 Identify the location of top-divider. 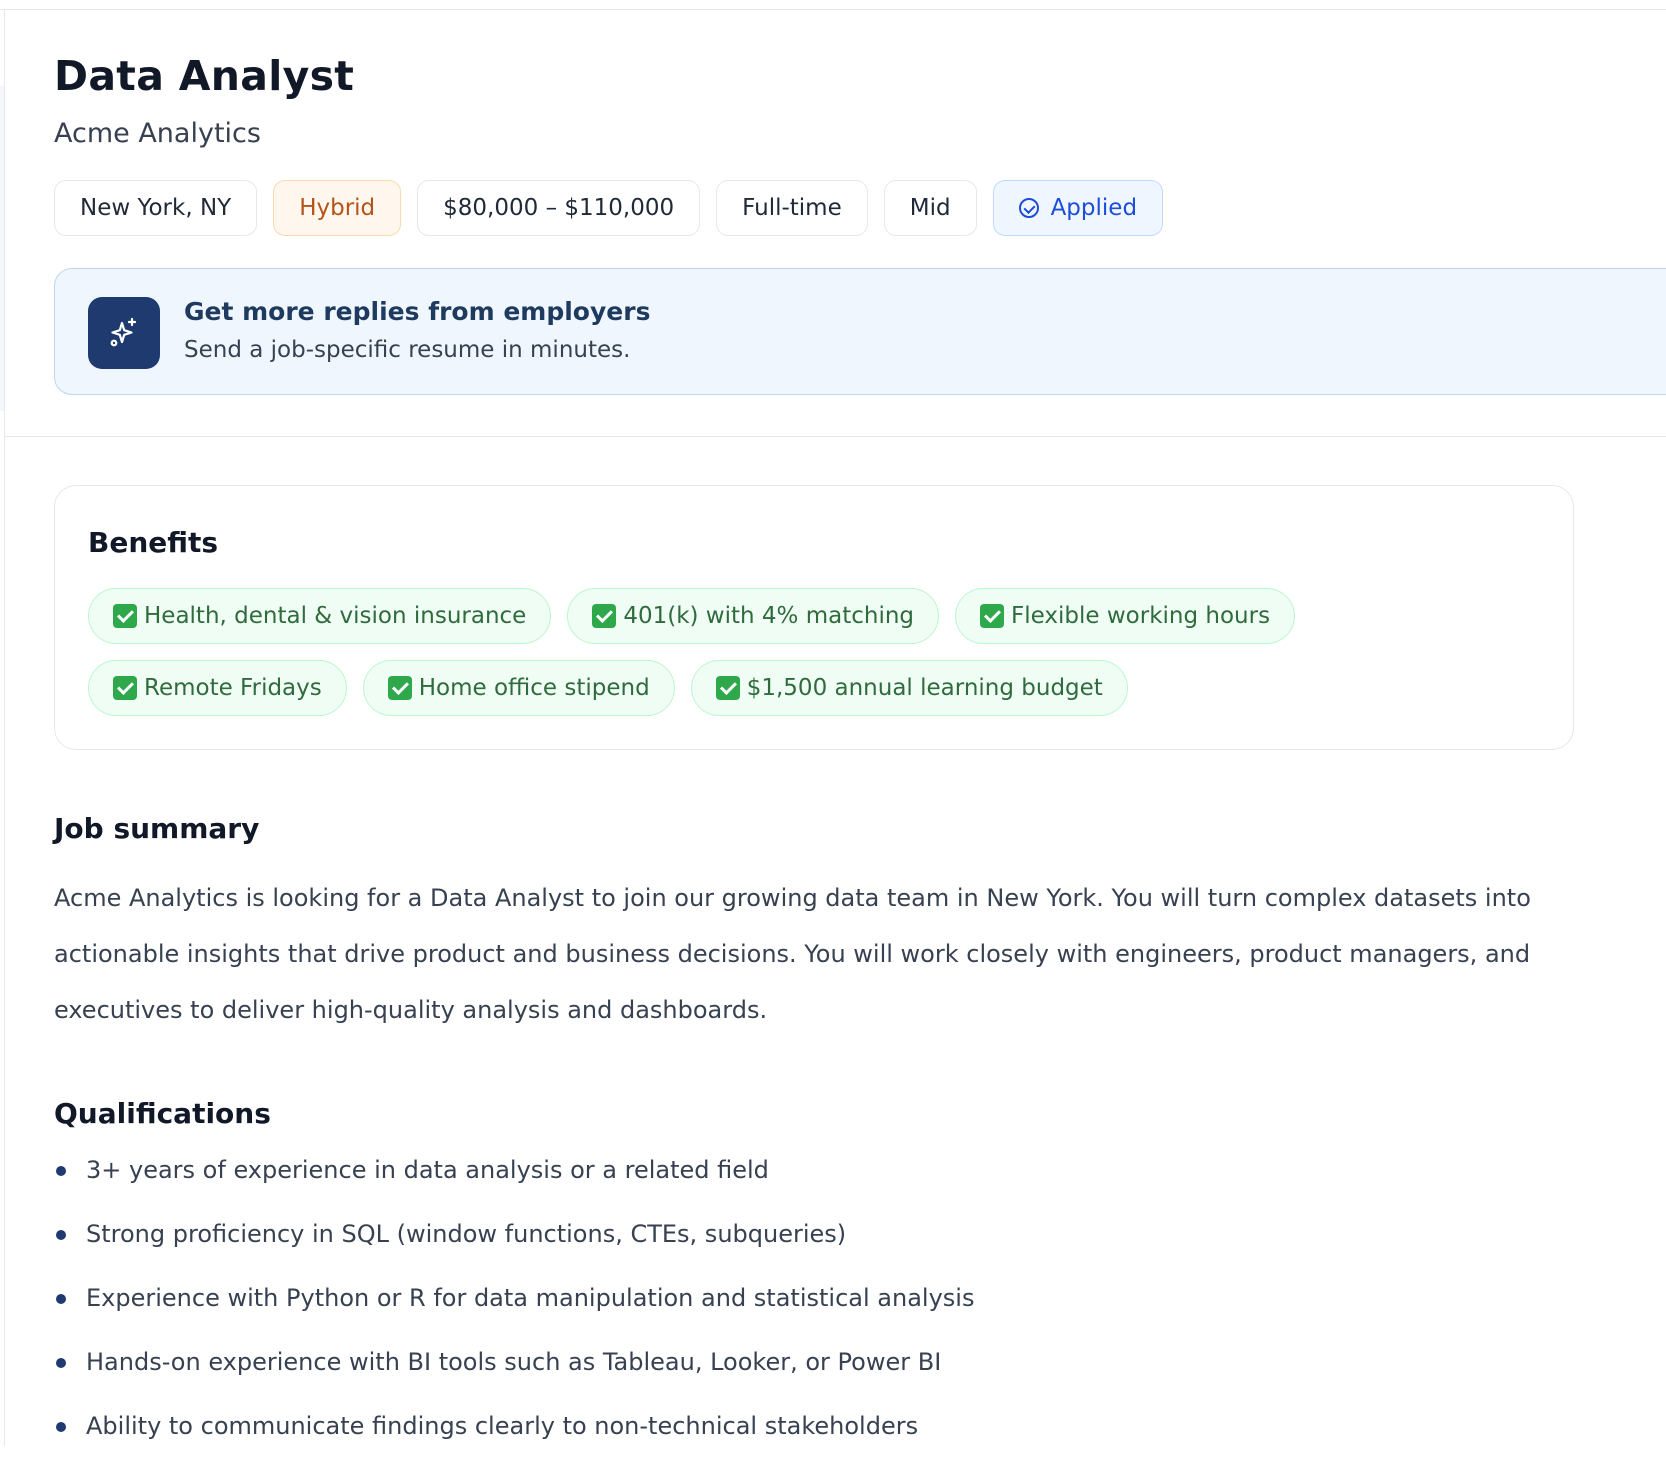
(833, 9).